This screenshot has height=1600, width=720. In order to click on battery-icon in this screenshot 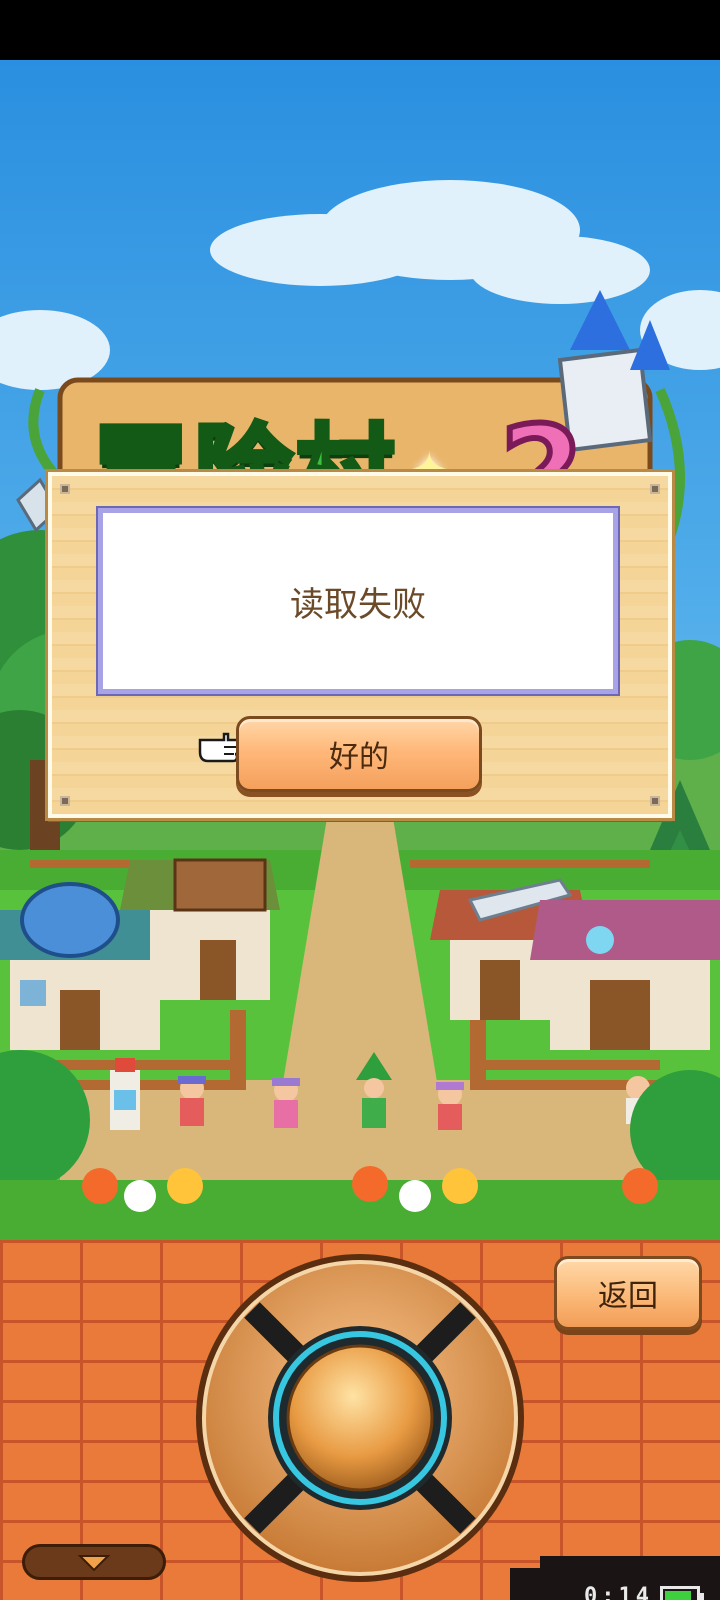, I will do `click(682, 1593)`.